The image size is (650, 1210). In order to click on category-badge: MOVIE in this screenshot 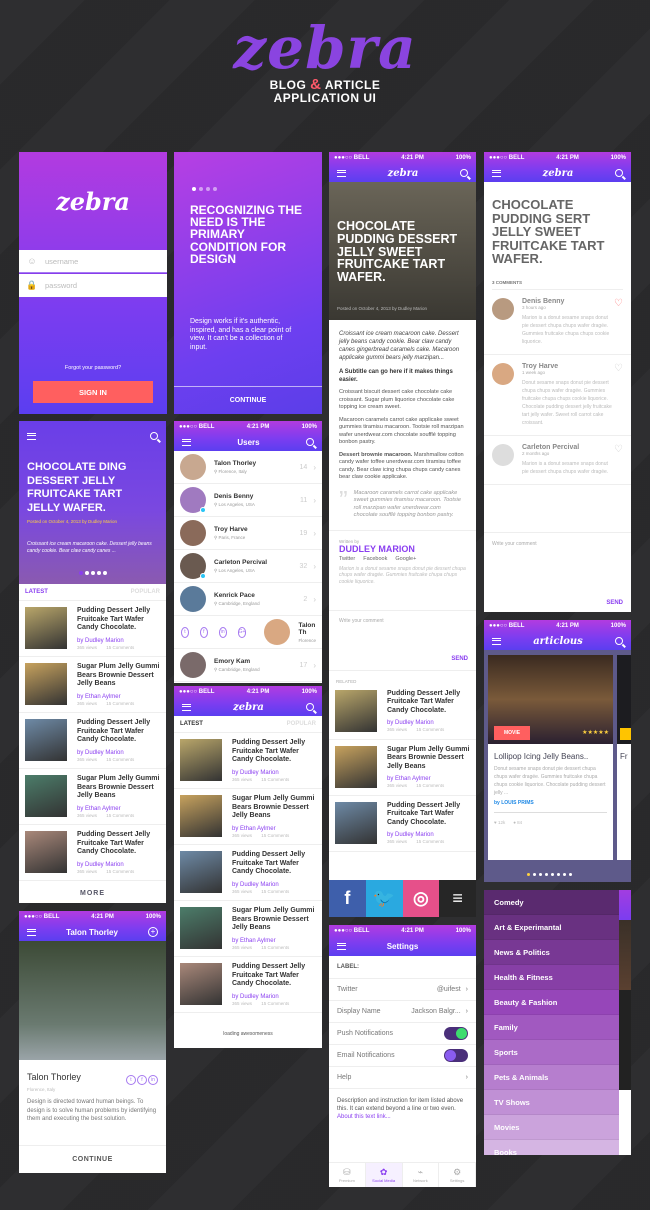, I will do `click(512, 733)`.